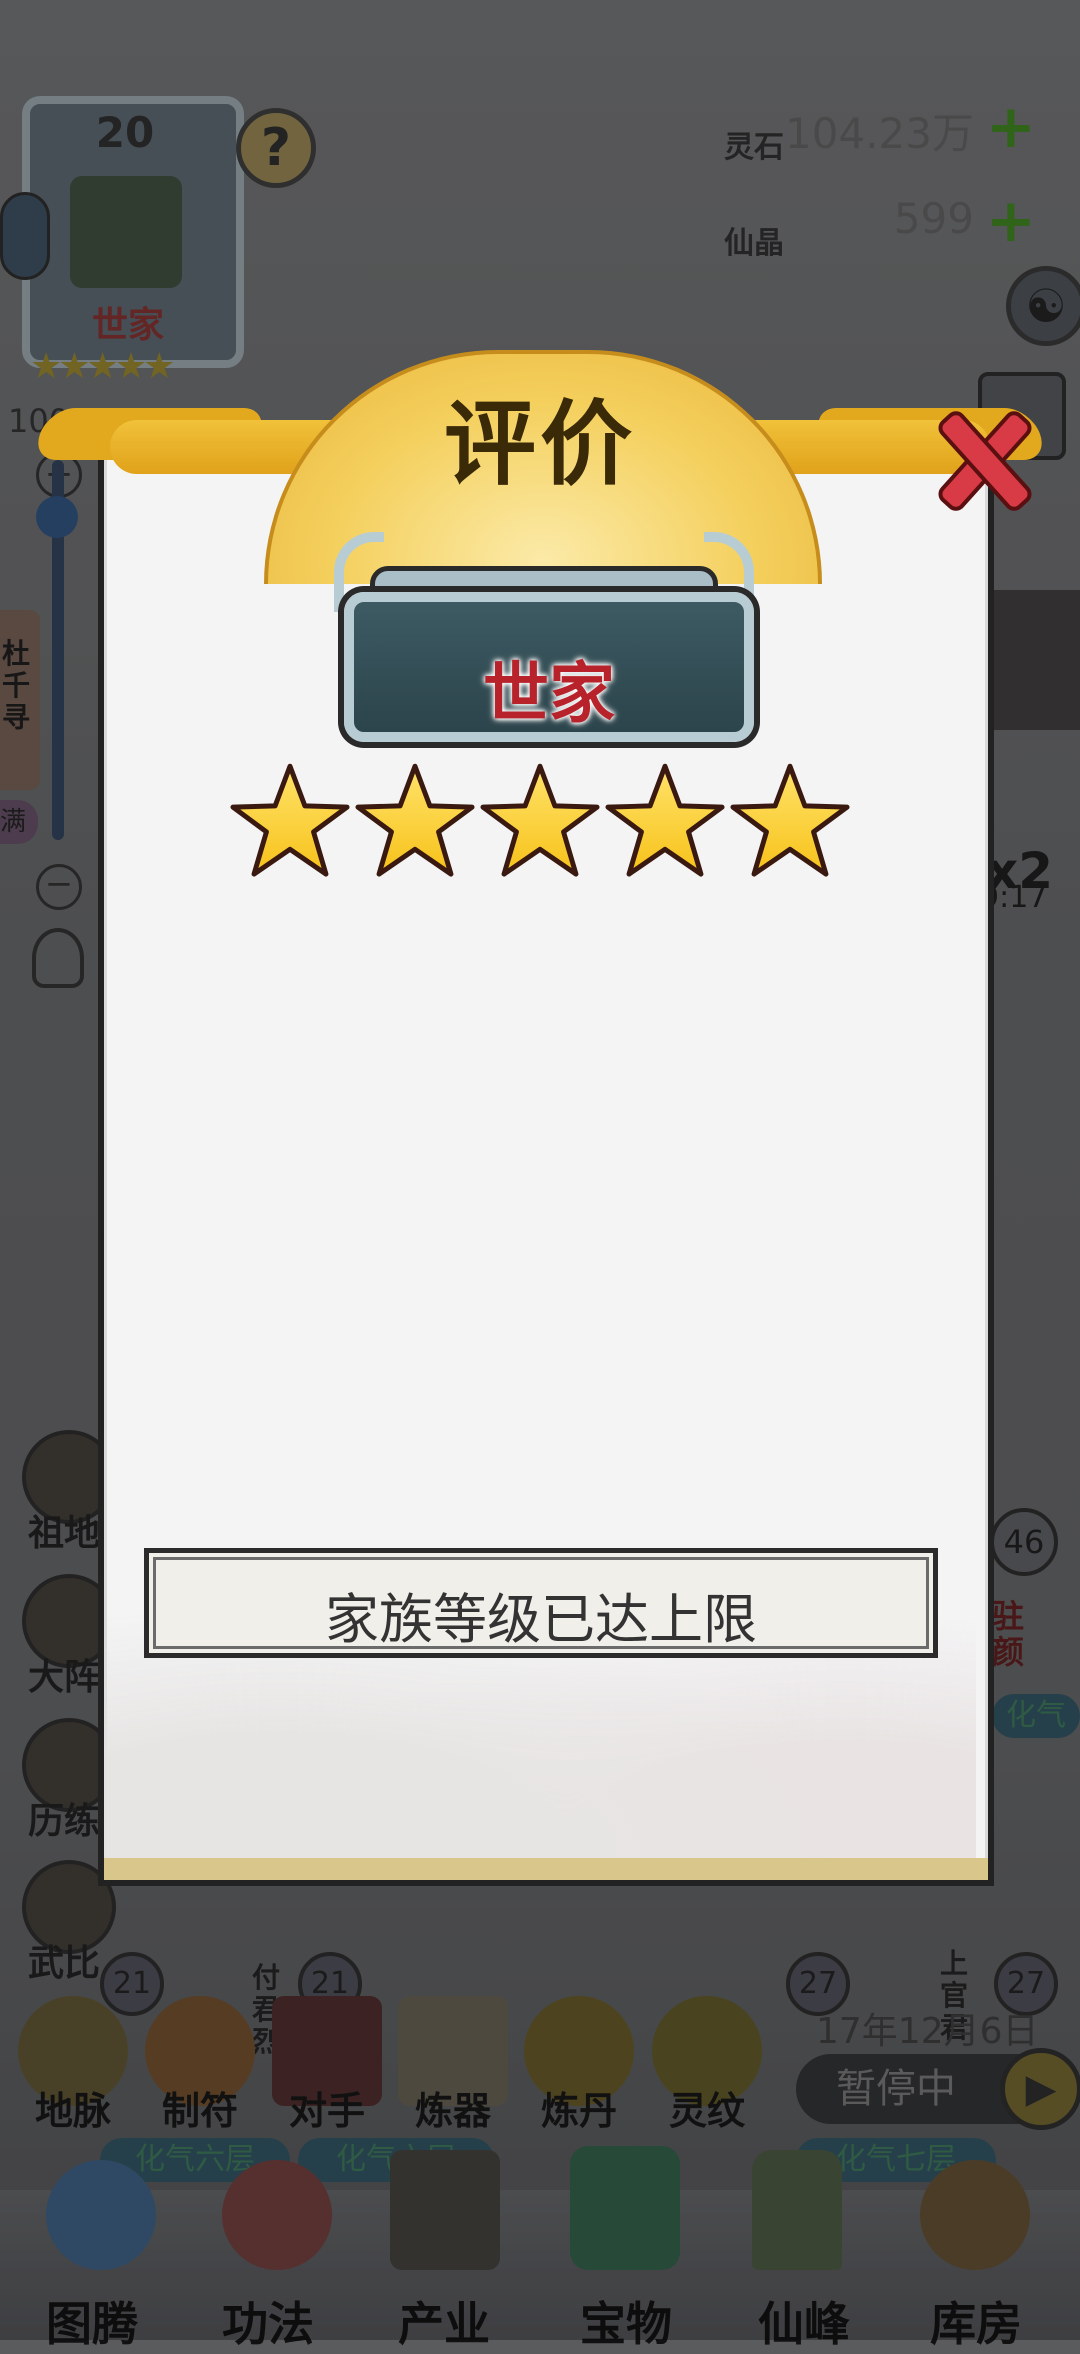  What do you see at coordinates (541, 1619) in the screenshot?
I see `level-cap-message: 家族等级已达上限` at bounding box center [541, 1619].